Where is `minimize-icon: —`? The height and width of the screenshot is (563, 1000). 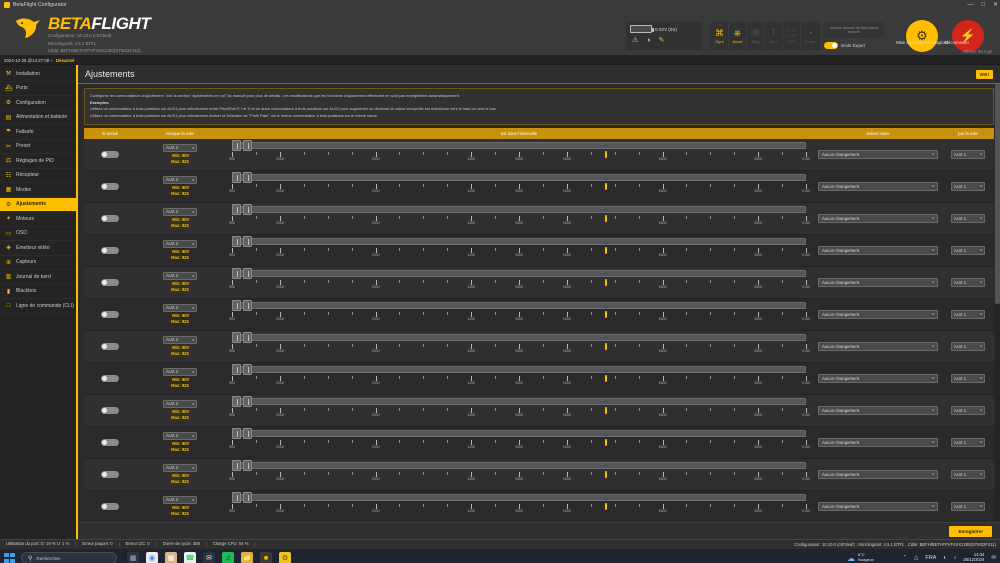
minimize-icon: — is located at coordinates (970, 5).